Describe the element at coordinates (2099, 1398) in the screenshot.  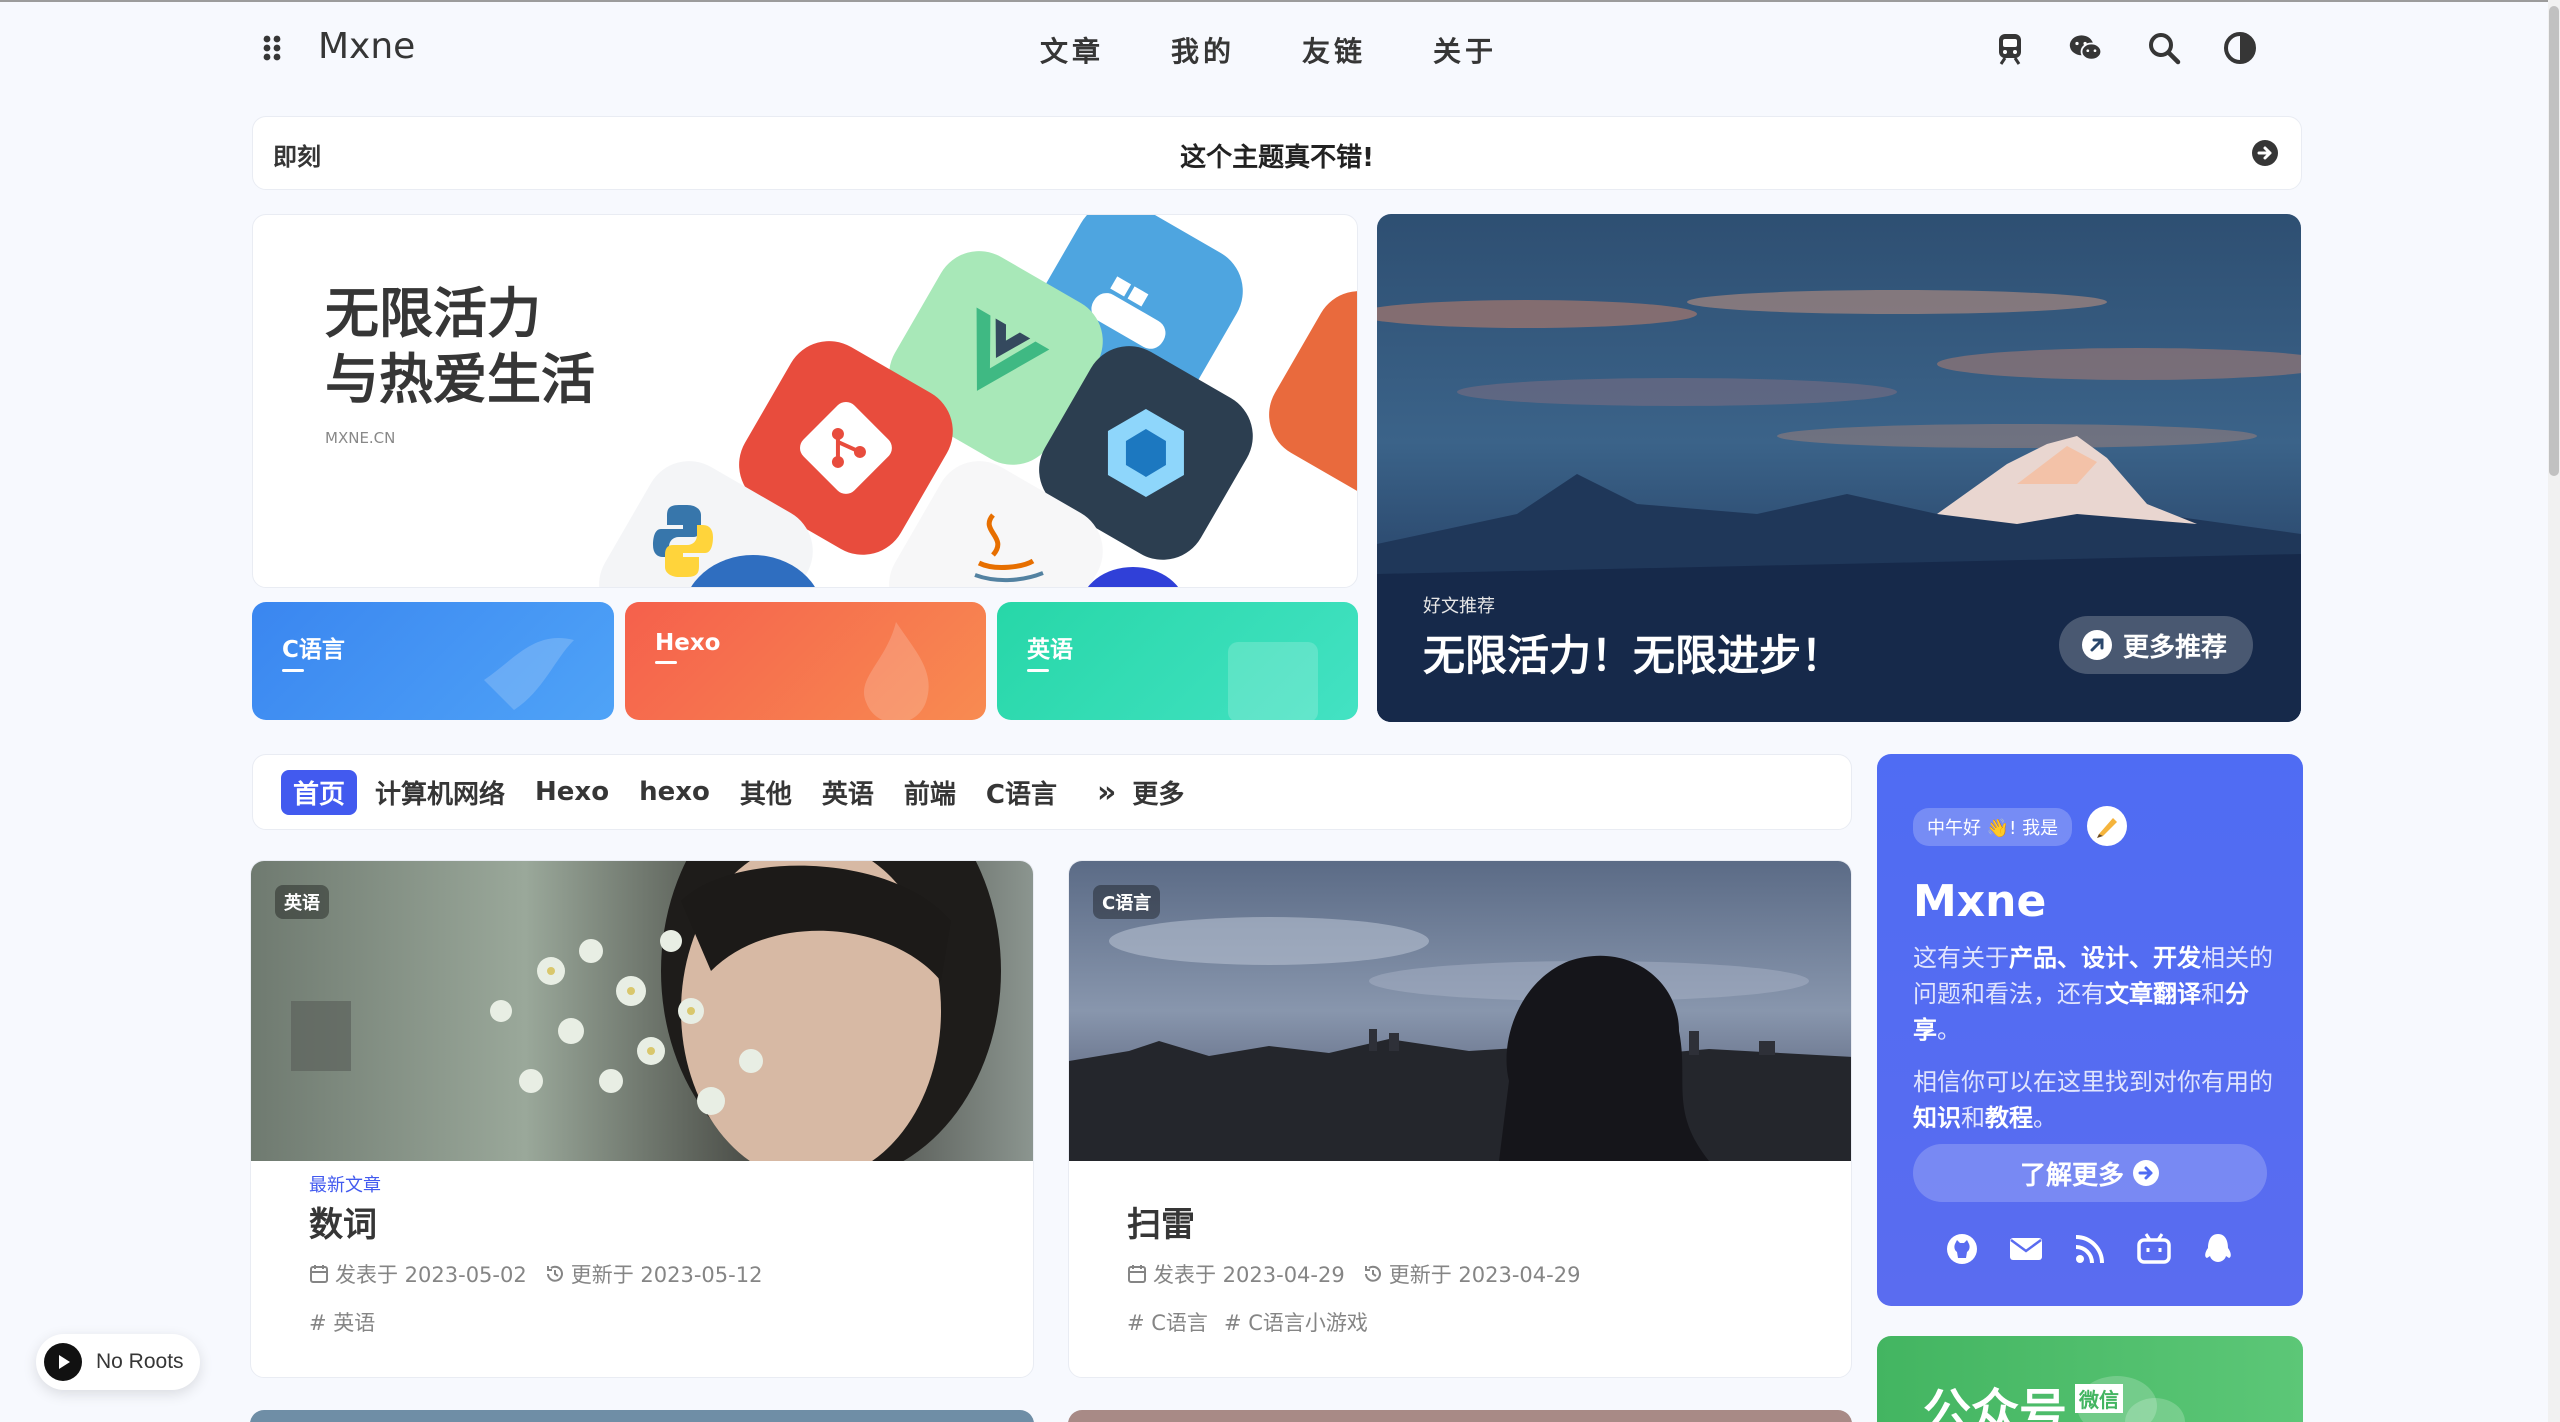
I see `wechat-badge: 微信` at that location.